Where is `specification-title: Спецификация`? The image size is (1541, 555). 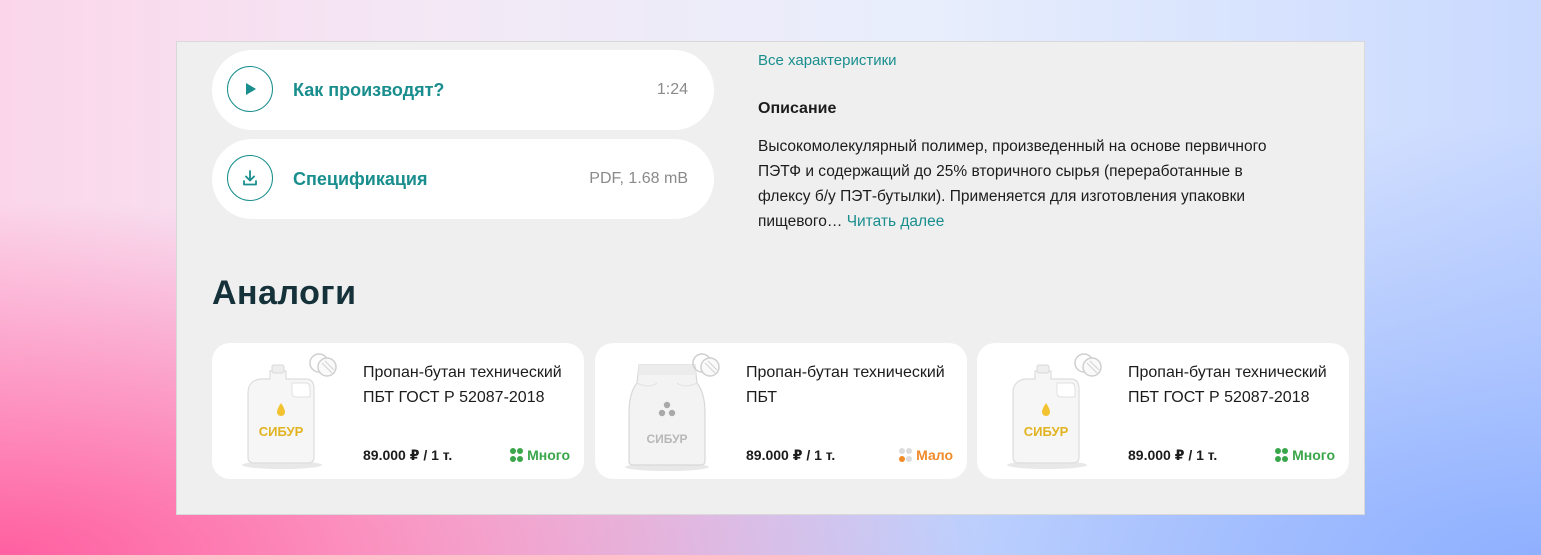 specification-title: Спецификация is located at coordinates (360, 179).